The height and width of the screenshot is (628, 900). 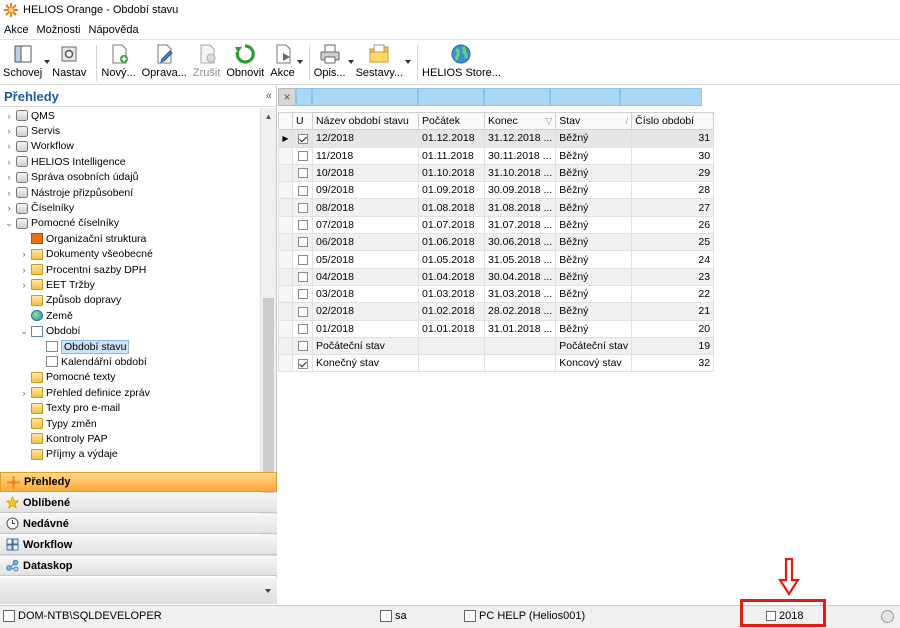 I want to click on tree-item: › Nástroje přizpůsobení, so click(x=130, y=192).